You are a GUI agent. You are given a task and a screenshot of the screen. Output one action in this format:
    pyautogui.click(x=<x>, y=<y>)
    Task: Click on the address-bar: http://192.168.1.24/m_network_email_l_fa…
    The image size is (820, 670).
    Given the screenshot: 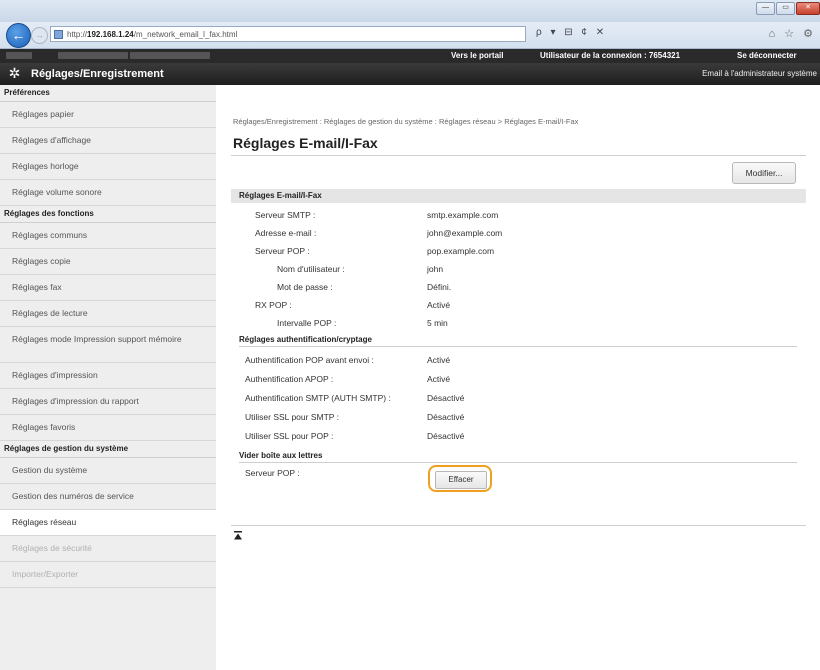 What is the action you would take?
    pyautogui.click(x=288, y=34)
    